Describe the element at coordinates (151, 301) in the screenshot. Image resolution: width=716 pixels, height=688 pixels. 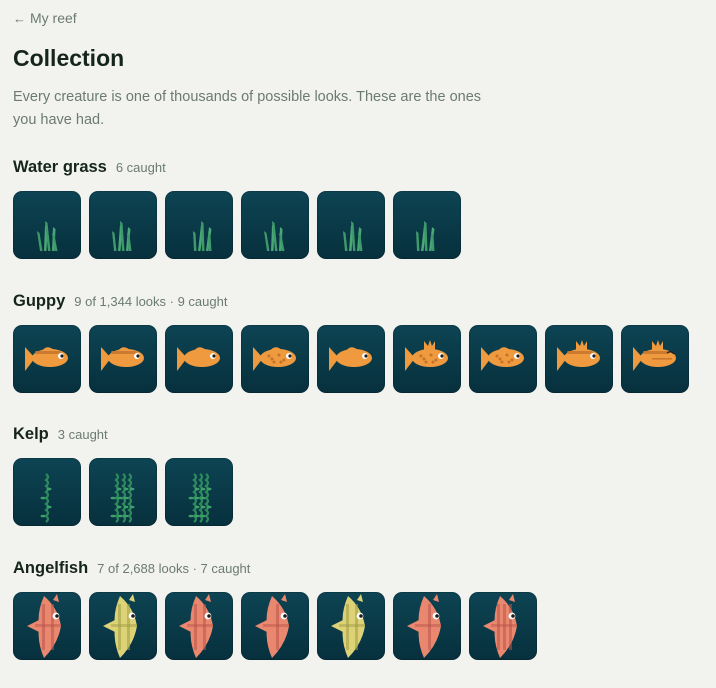
I see `section-count: 9 of 1,344 looks · 9 caught` at that location.